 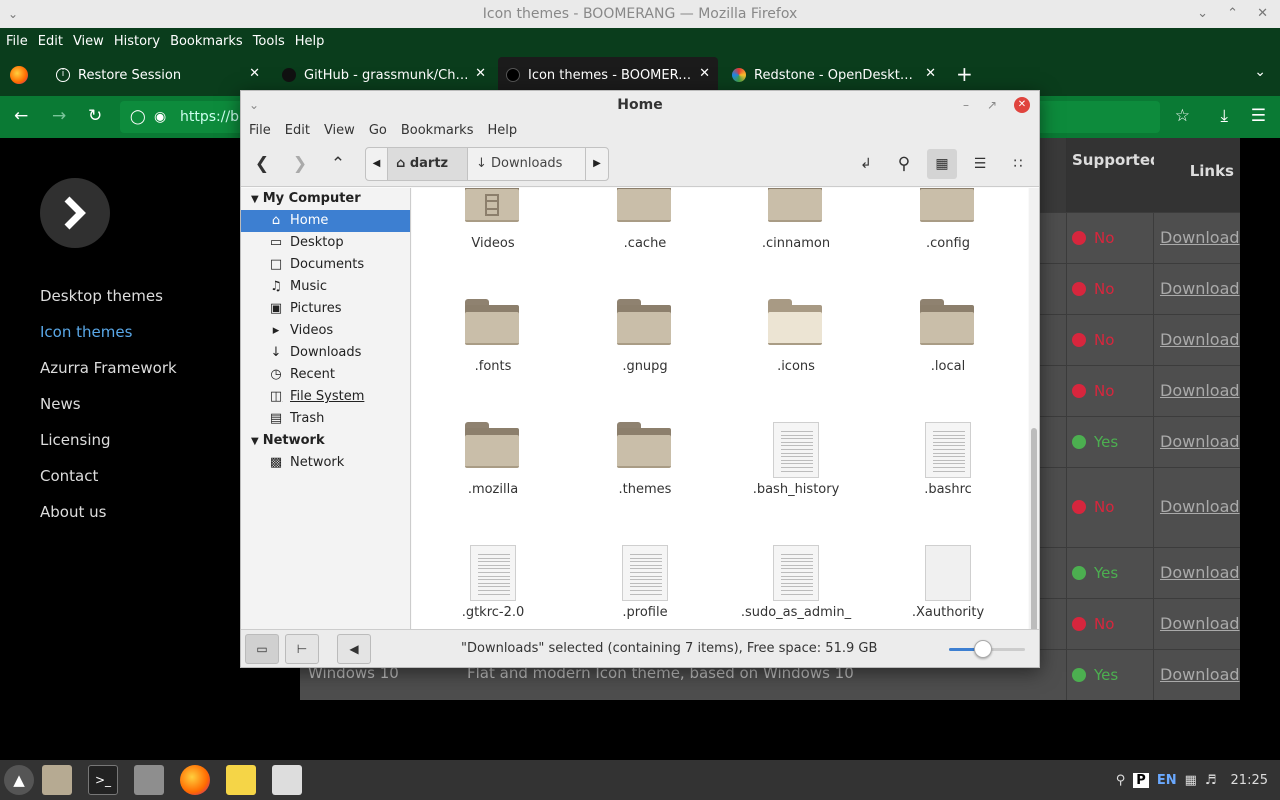 I want to click on list-tabs-icon: ⌄, so click(x=1260, y=72).